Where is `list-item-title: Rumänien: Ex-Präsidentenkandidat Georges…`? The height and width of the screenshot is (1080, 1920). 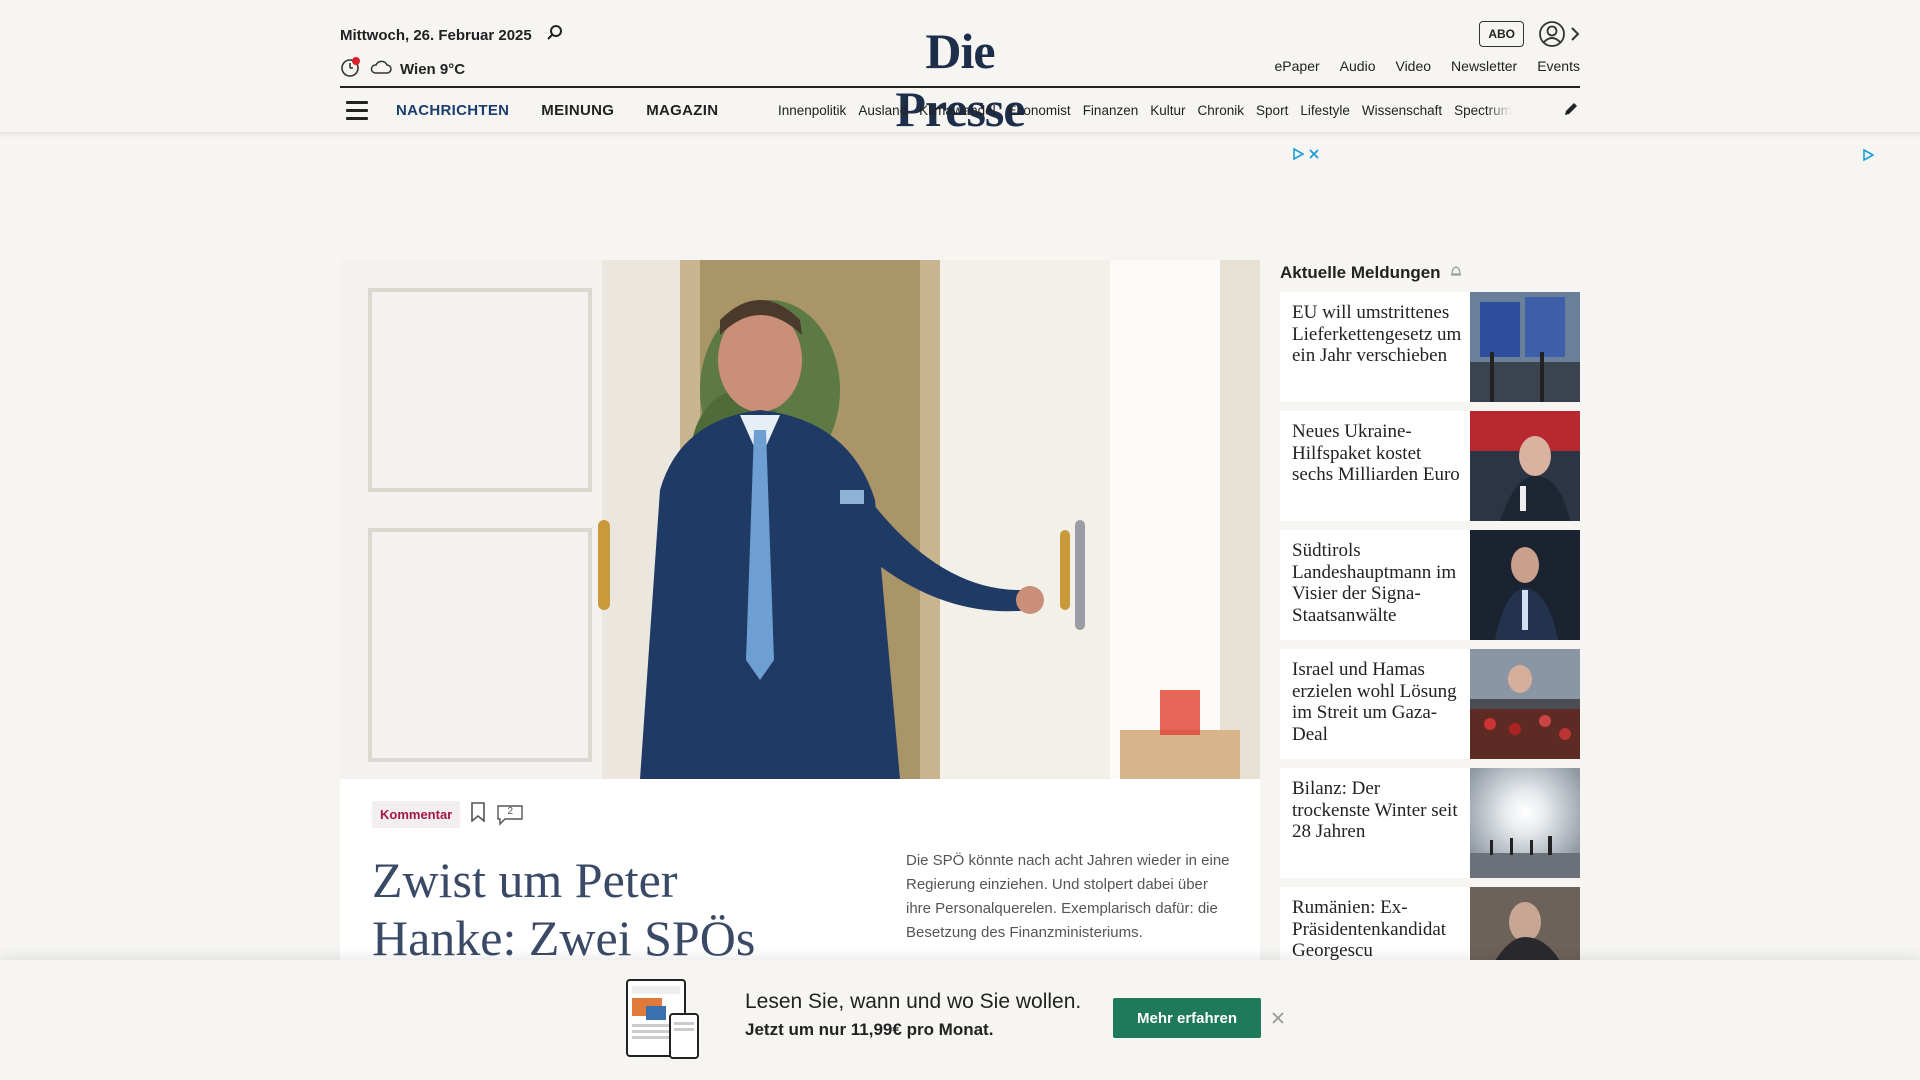
list-item-title: Rumänien: Ex-Präsidentenkandidat Georges… is located at coordinates (1377, 929).